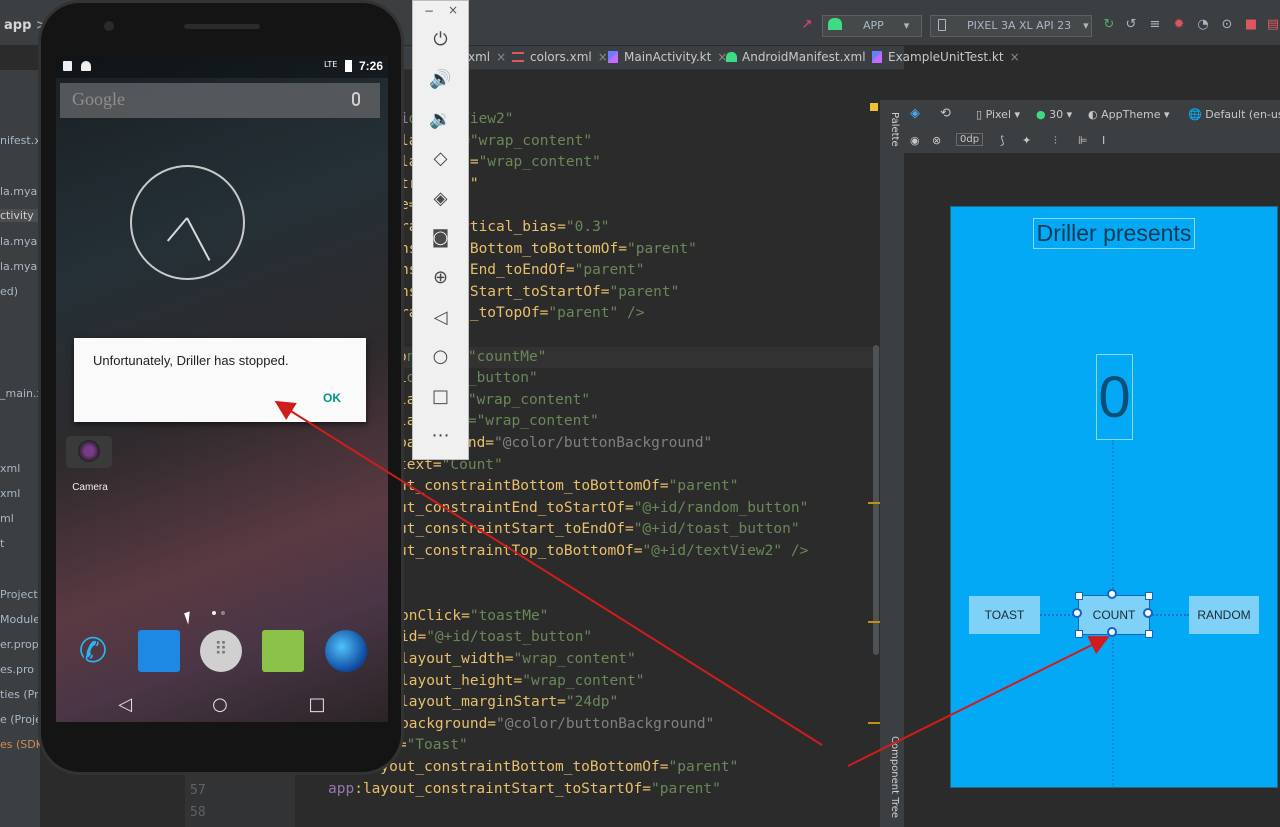 Image resolution: width=1280 pixels, height=827 pixels. What do you see at coordinates (978, 701) in the screenshot?
I see `arrow-to-count-button` at bounding box center [978, 701].